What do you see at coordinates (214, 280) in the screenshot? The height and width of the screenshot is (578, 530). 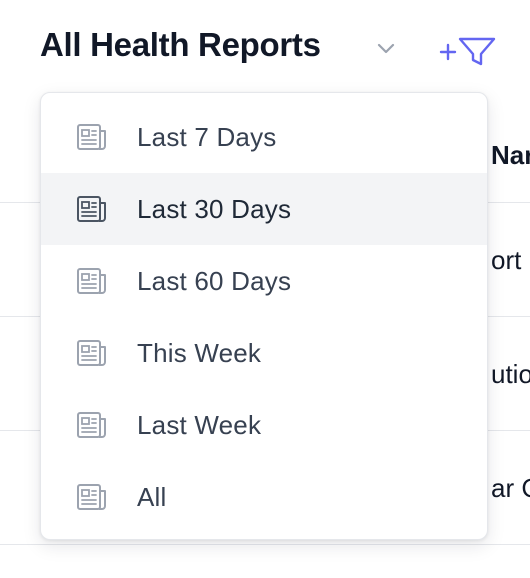 I see `menu-item-label: Last 60 Days` at bounding box center [214, 280].